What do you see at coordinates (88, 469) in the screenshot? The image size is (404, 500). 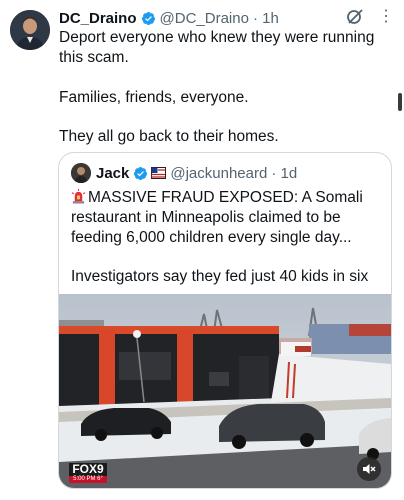 I see `channel-logo-text: FOX9` at bounding box center [88, 469].